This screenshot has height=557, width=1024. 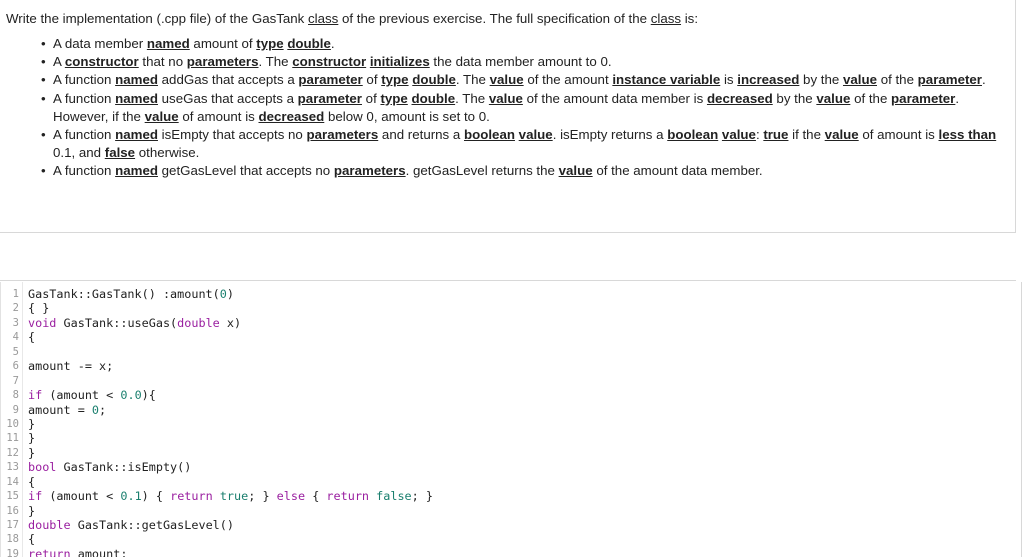 What do you see at coordinates (12, 539) in the screenshot?
I see `line-number: 18` at bounding box center [12, 539].